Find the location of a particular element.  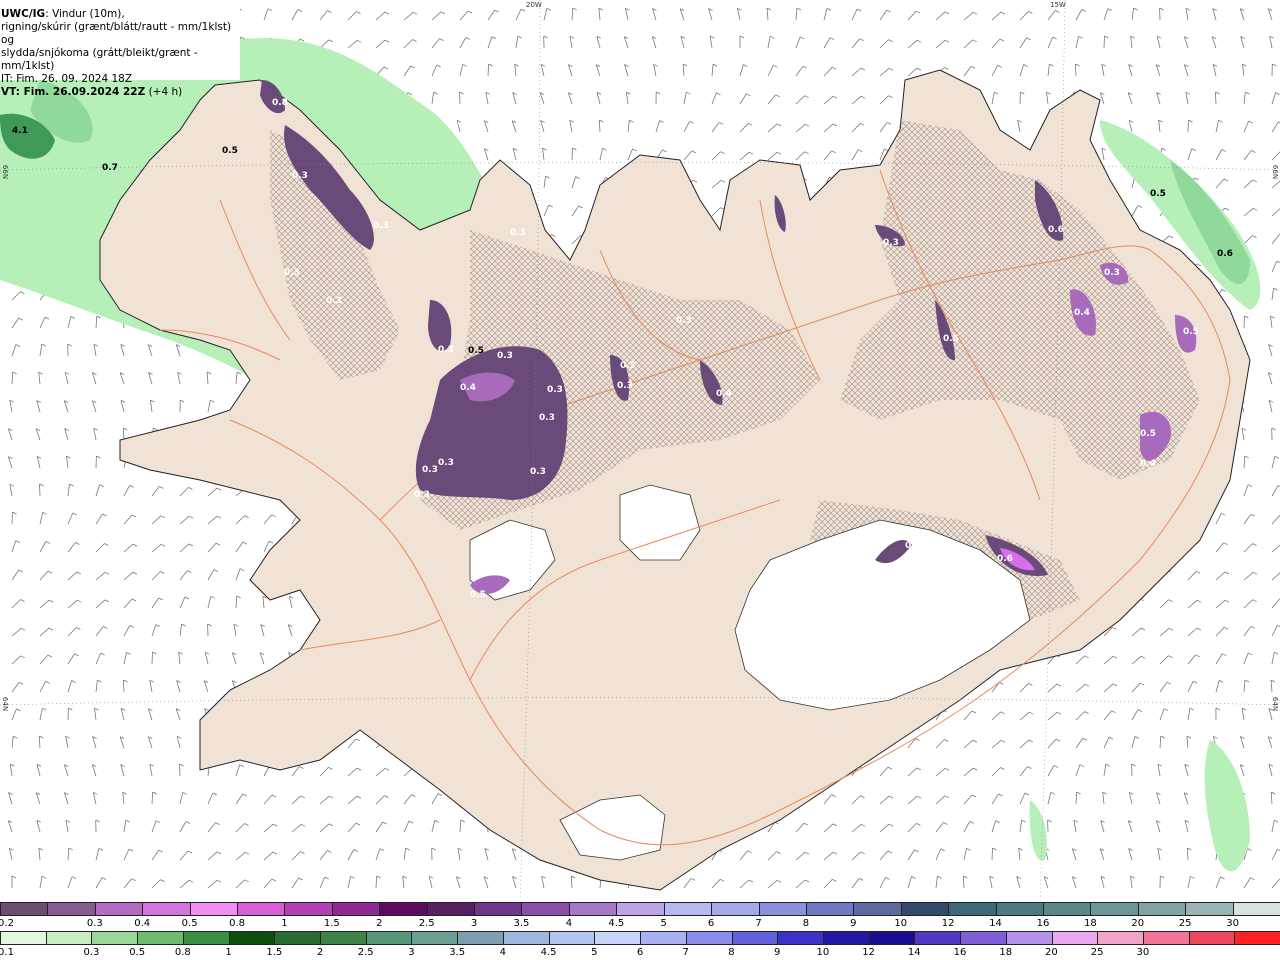

legend-tick-label: 20 is located at coordinates (1051, 952).